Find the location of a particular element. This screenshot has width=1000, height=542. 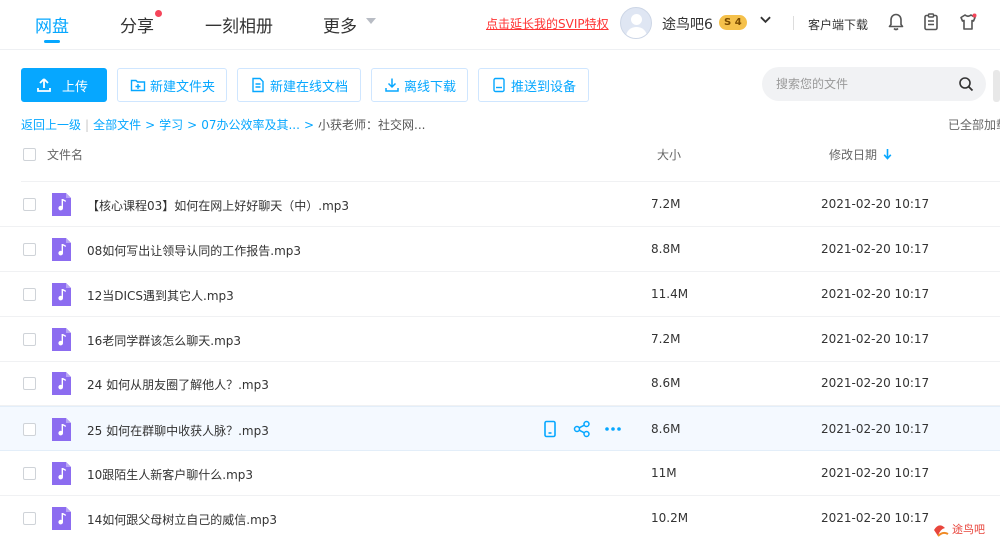

breadcrumb-back: 返回上一级 is located at coordinates (51, 125).